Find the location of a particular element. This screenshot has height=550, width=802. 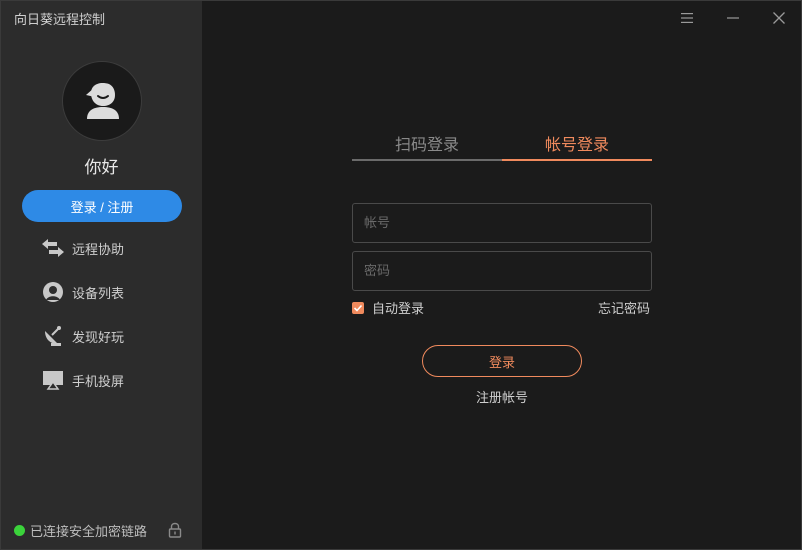

sidebar-item-remote-assist: 远程协助 is located at coordinates (116, 248).